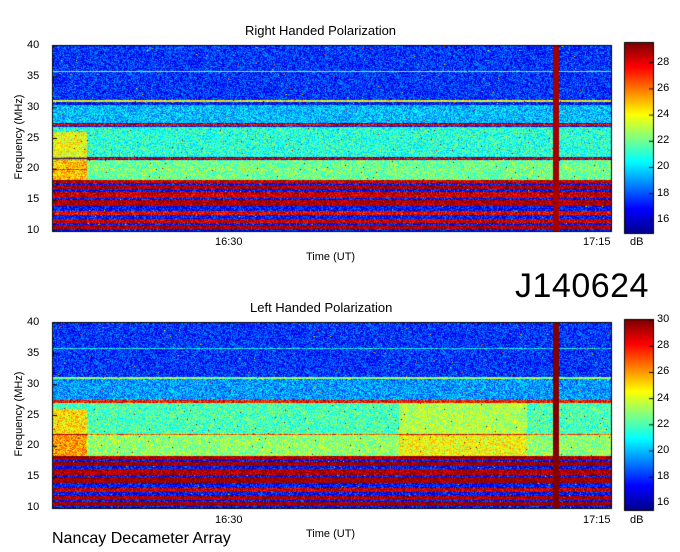 The width and height of the screenshot is (680, 552). I want to click on bottom-y-axis-label: Frequency (MHz), so click(19, 414).